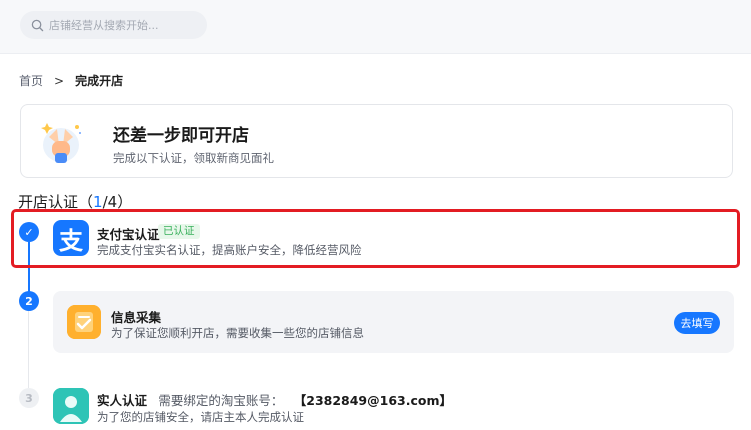  I want to click on step-3-title: 实人认证, so click(122, 400).